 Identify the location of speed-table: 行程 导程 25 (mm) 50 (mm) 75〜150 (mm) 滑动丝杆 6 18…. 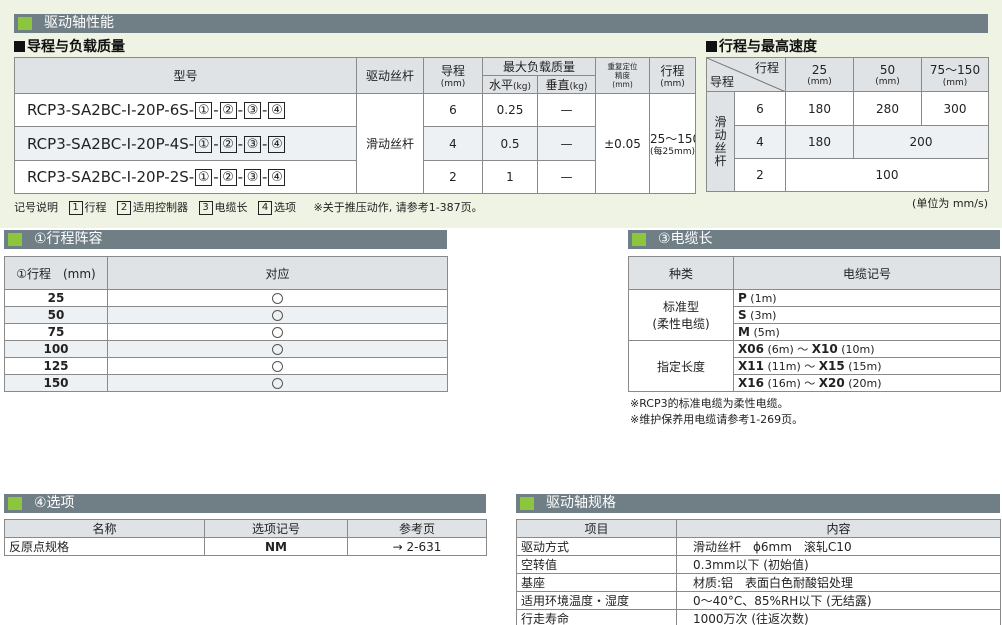
(847, 124).